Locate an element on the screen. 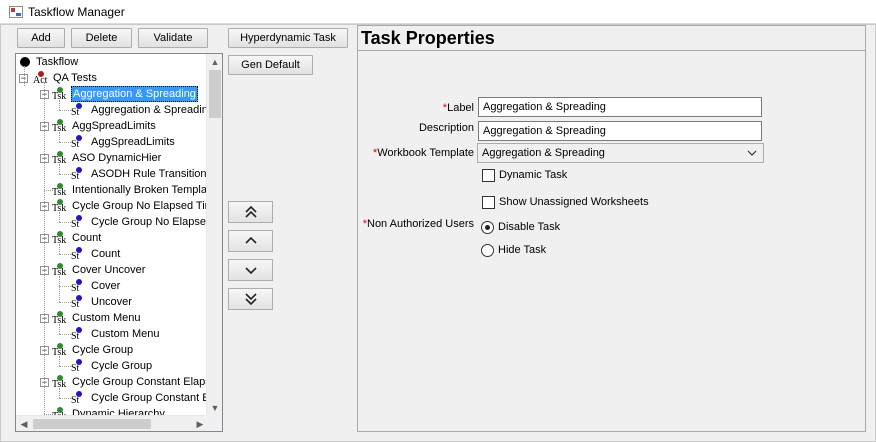 Image resolution: width=876 pixels, height=442 pixels. hide-task-label: Hide Task is located at coordinates (522, 250).